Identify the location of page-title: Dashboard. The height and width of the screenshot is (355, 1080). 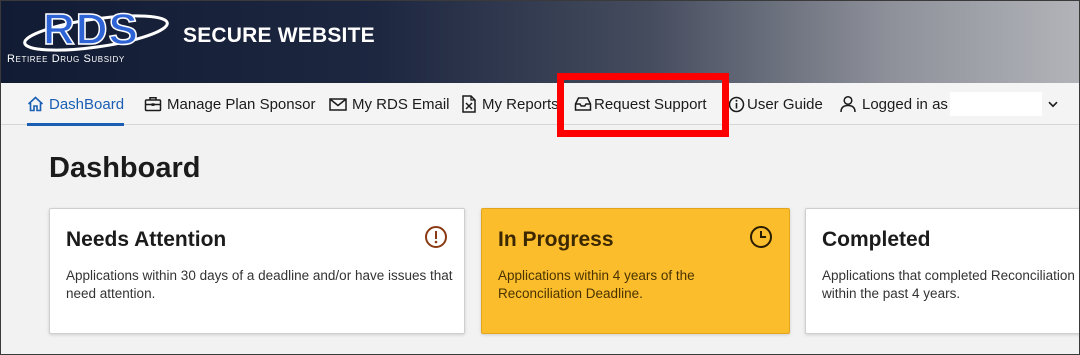
(125, 168).